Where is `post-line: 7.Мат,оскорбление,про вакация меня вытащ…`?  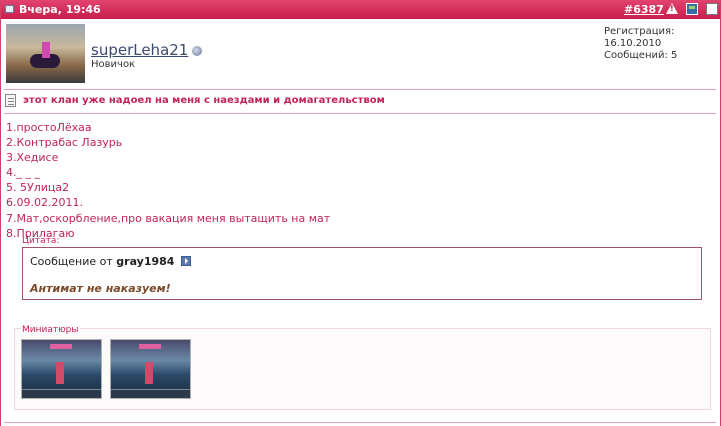 post-line: 7.Мат,оскорбление,про вакация меня вытащ… is located at coordinates (168, 218).